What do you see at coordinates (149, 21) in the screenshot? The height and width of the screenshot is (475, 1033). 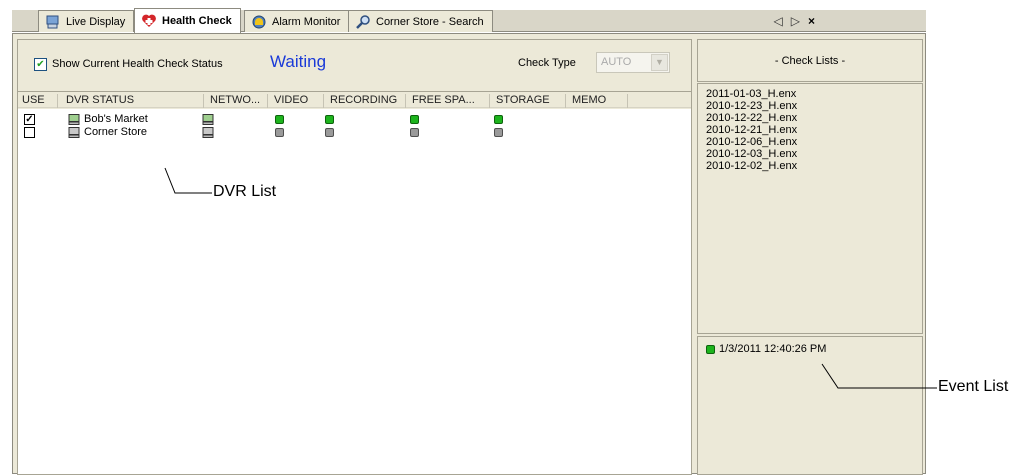 I see `health-check-icon` at bounding box center [149, 21].